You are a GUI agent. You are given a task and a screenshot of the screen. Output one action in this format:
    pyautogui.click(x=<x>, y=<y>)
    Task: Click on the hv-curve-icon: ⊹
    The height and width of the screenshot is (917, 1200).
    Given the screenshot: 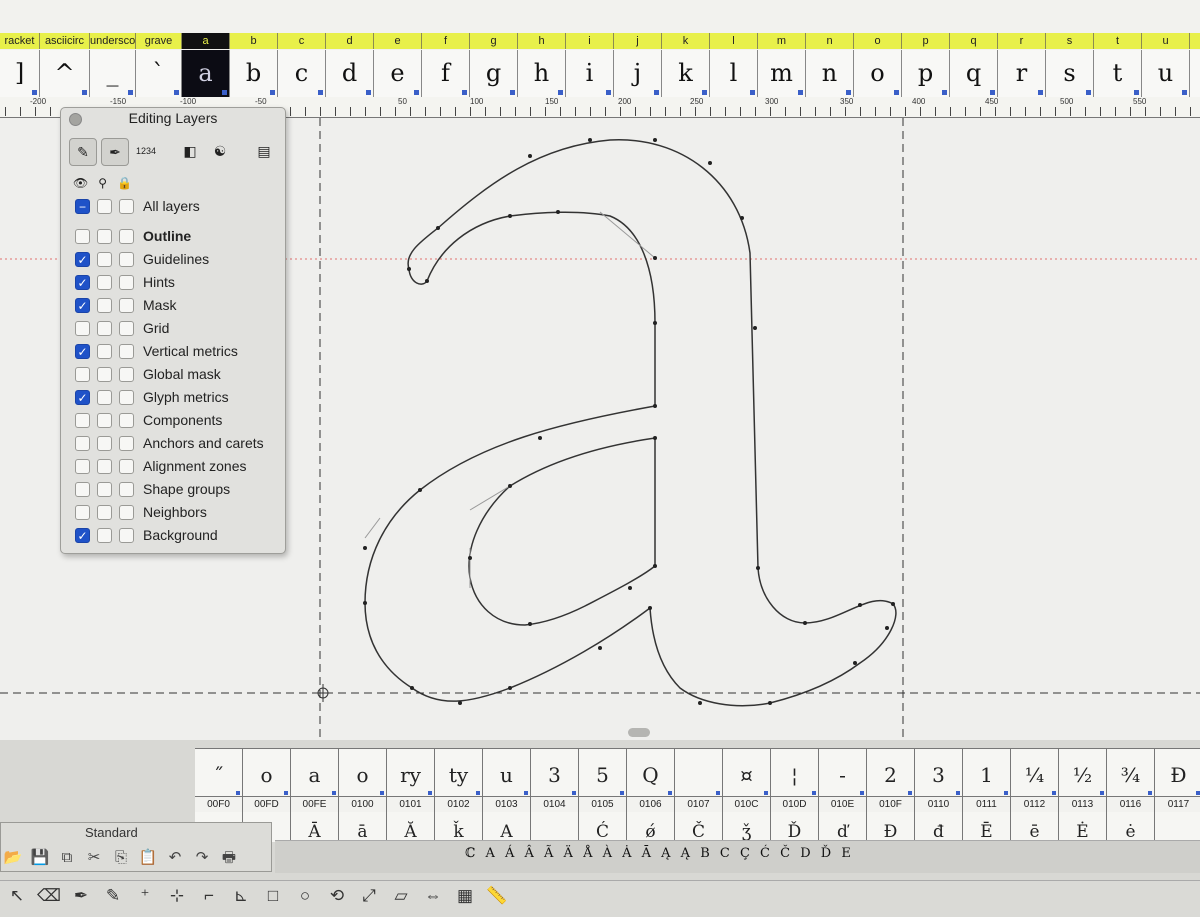 What is the action you would take?
    pyautogui.click(x=177, y=896)
    